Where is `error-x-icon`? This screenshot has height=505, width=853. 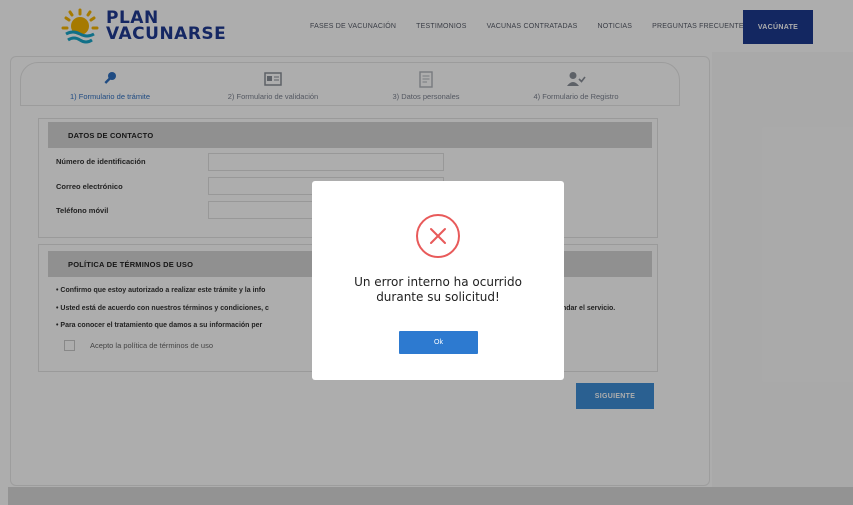 error-x-icon is located at coordinates (438, 236).